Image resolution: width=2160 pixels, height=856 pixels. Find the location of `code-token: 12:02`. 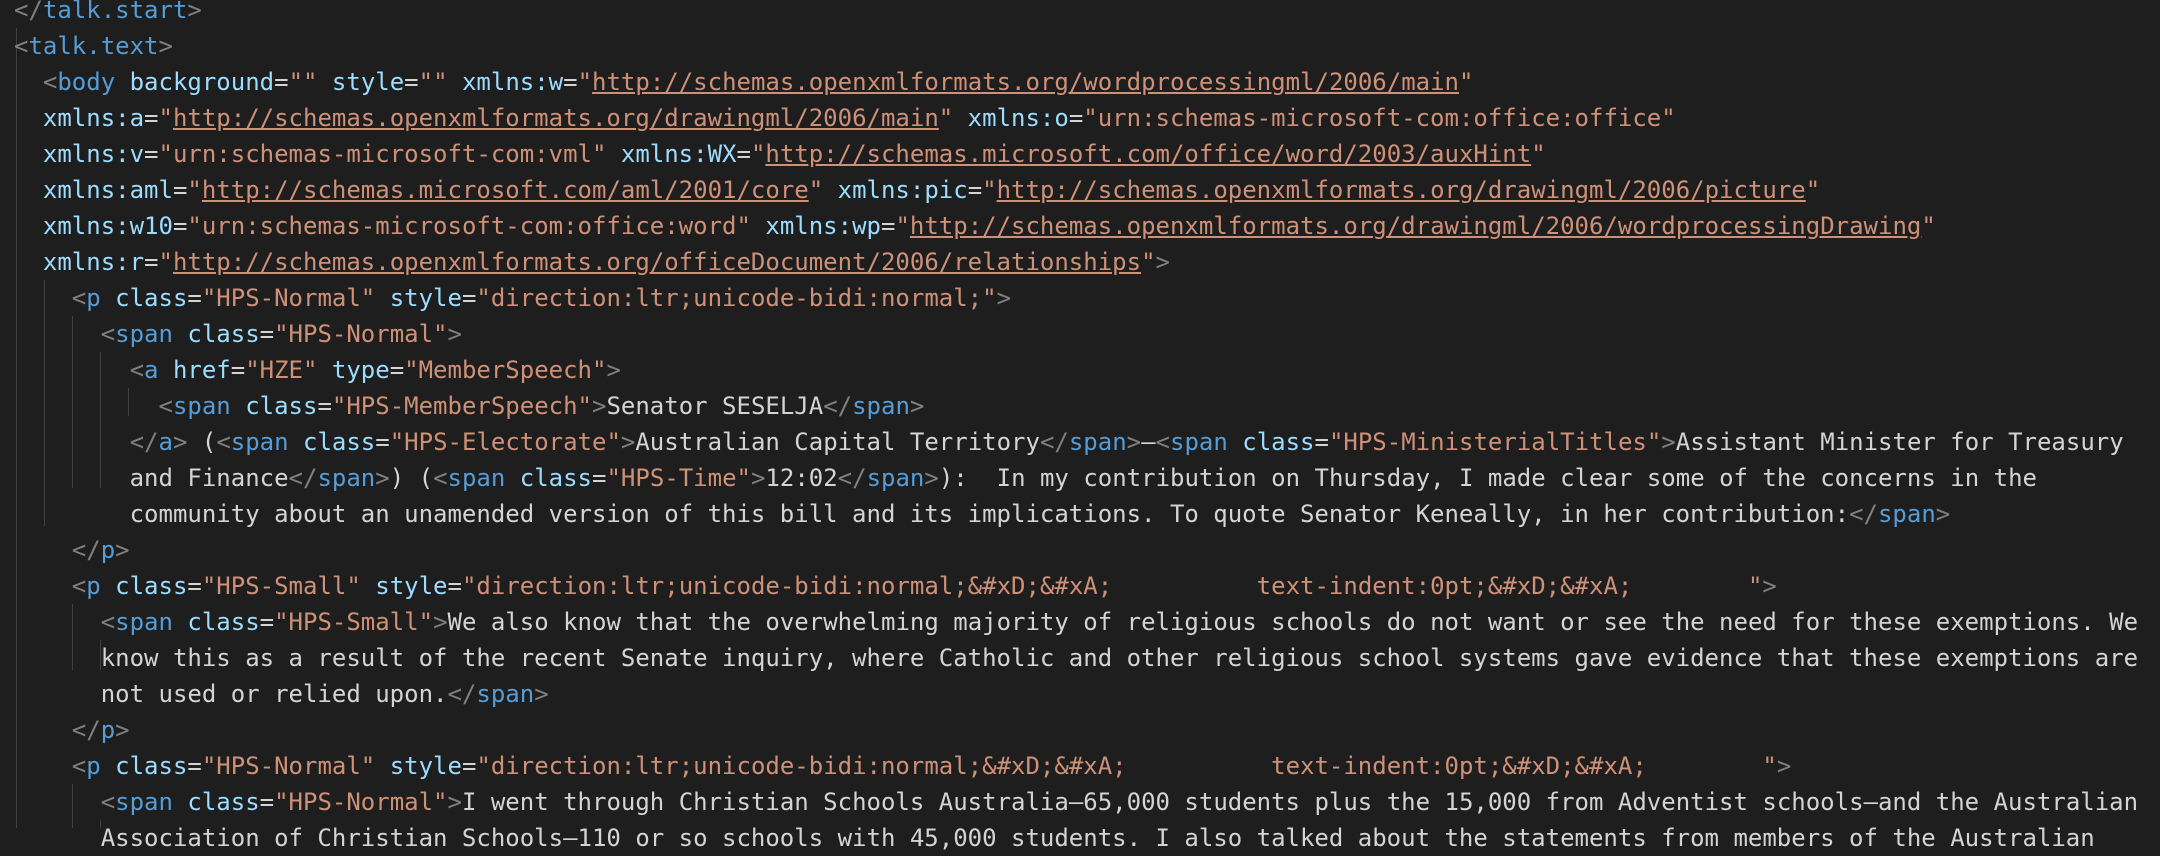

code-token: 12:02 is located at coordinates (801, 478).